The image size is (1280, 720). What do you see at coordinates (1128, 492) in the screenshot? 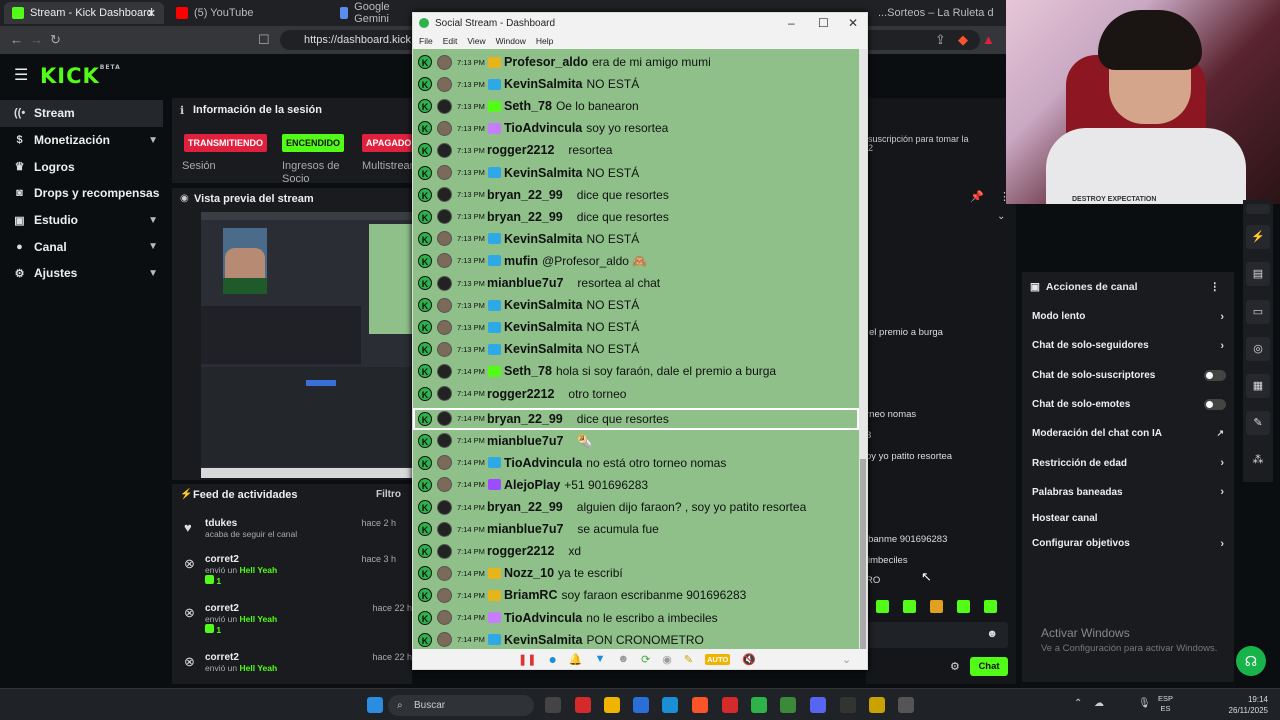
I see `action-banned-words: Palabras baneadas ›` at bounding box center [1128, 492].